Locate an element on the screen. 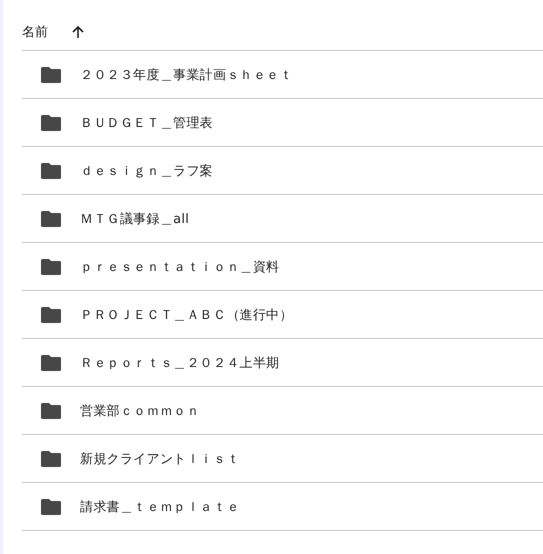 This screenshot has width=543, height=554. folder-row: ＰＲＯＪＥＣＴ＿ＡＢＣ（進行中） is located at coordinates (282, 315).